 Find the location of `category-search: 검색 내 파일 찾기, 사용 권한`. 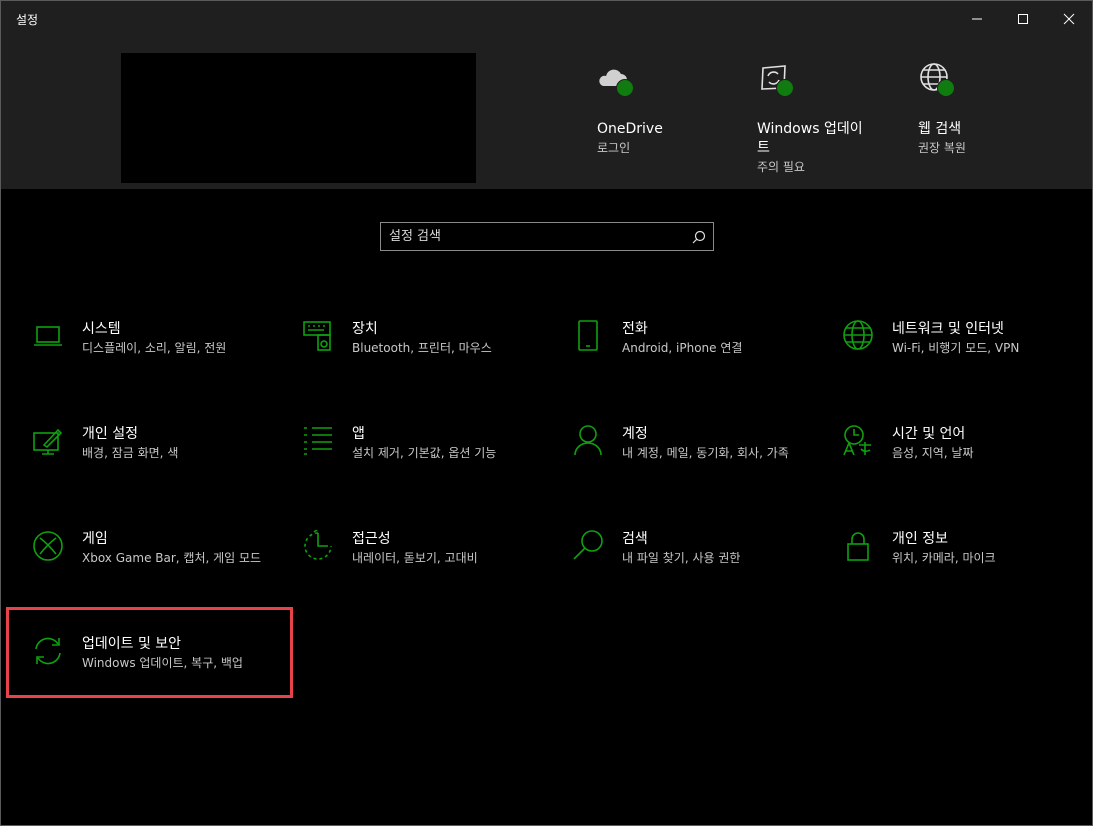

category-search: 검색 내 파일 찾기, 사용 권한 is located at coordinates (697, 570).